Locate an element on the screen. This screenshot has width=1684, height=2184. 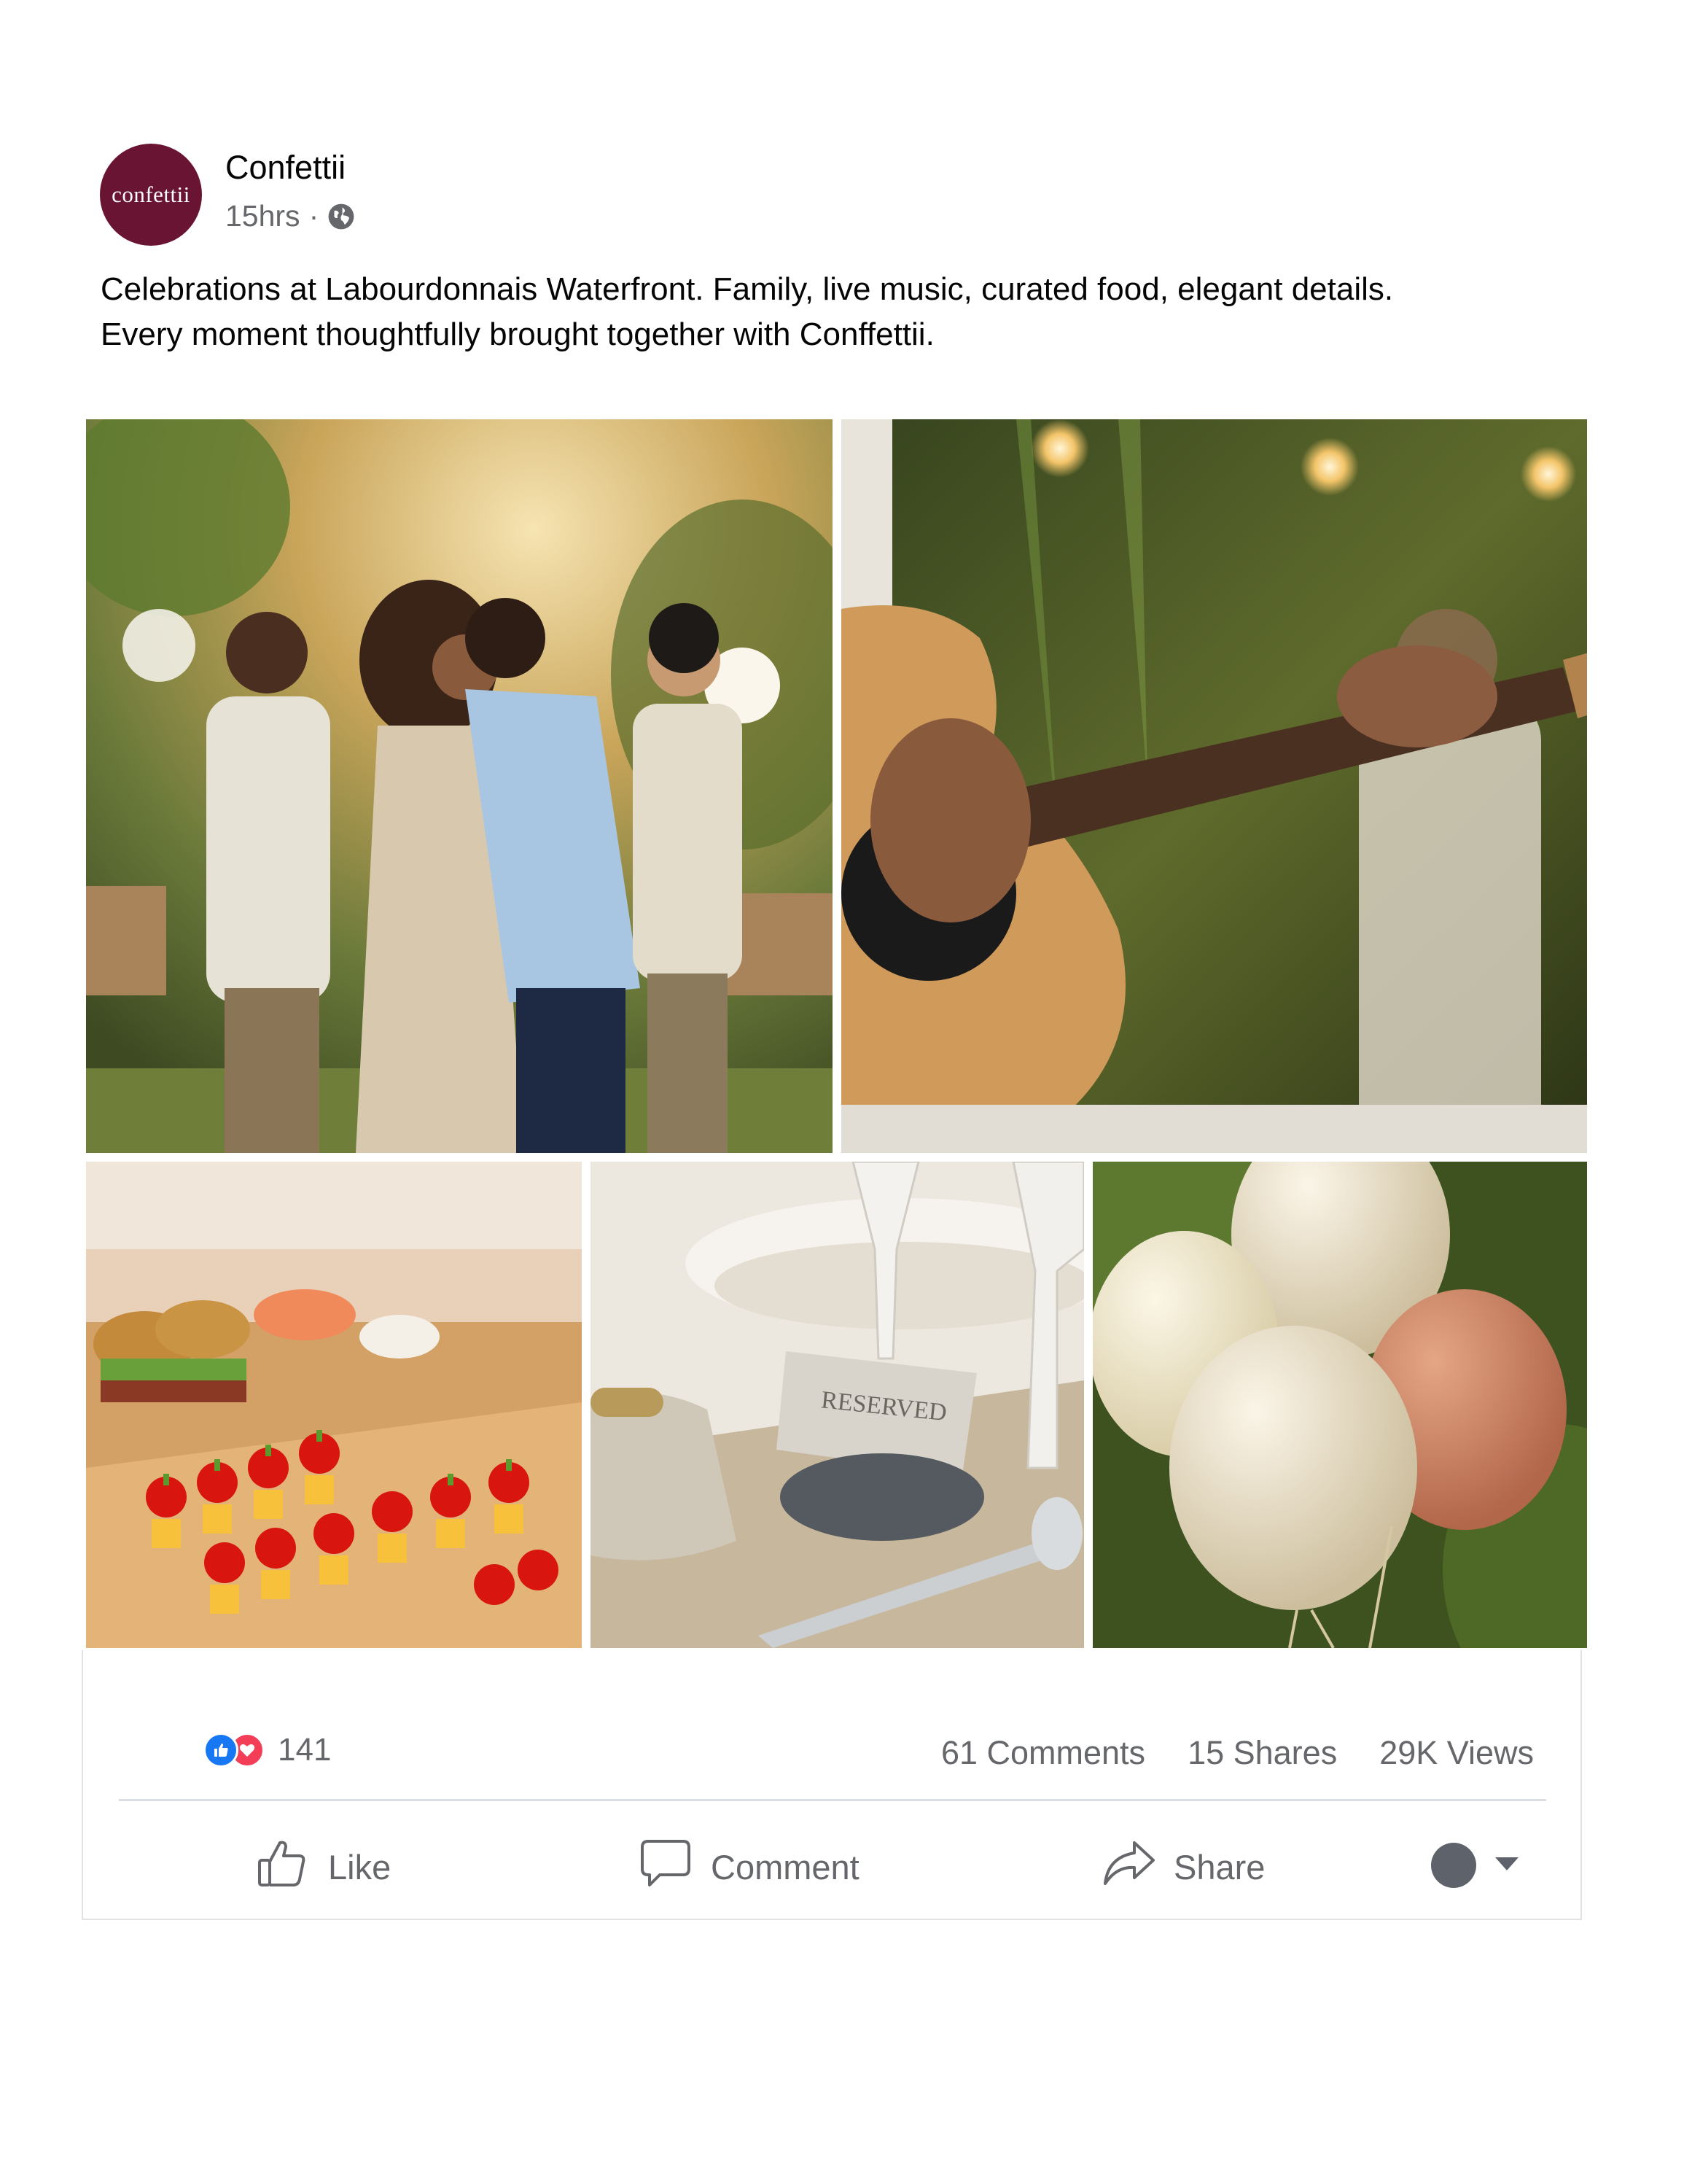
shares-count-link: 15 Shares is located at coordinates (1262, 1753).